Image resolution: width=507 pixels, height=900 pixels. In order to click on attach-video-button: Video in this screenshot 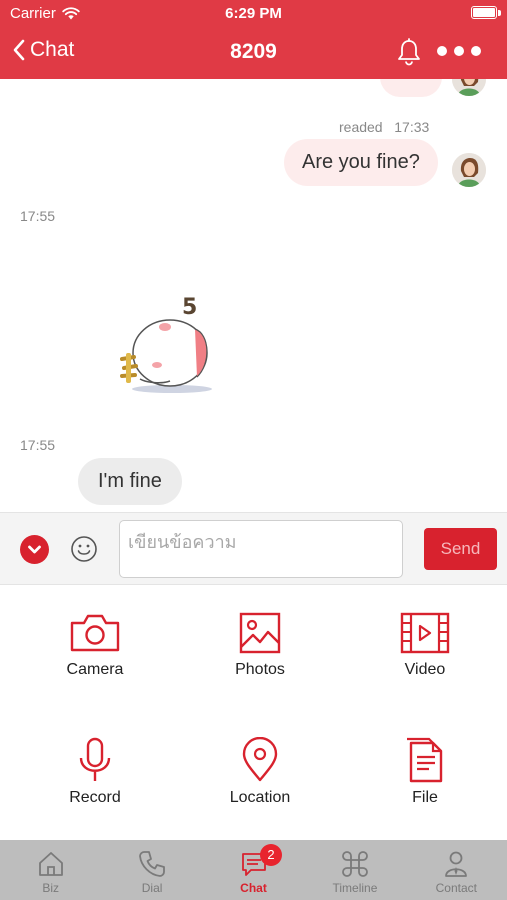, I will do `click(425, 645)`.